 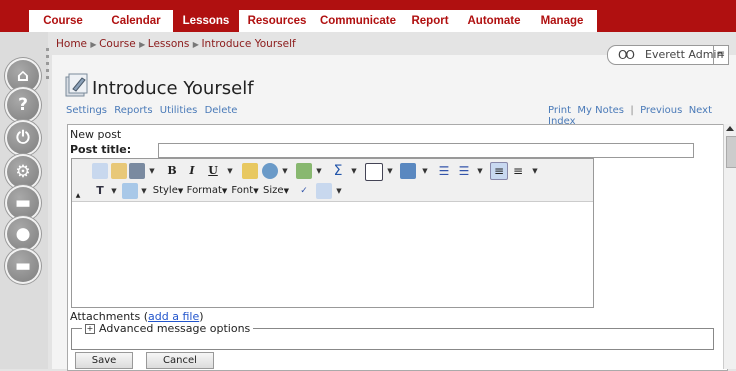 What do you see at coordinates (304, 191) in the screenshot?
I see `spellcheck-icon: ✓` at bounding box center [304, 191].